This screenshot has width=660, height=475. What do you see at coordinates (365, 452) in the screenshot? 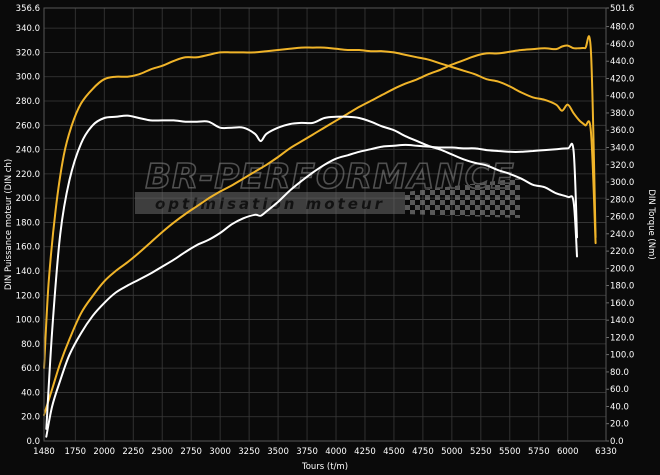
I see `x-tick-label: 4250` at bounding box center [365, 452].